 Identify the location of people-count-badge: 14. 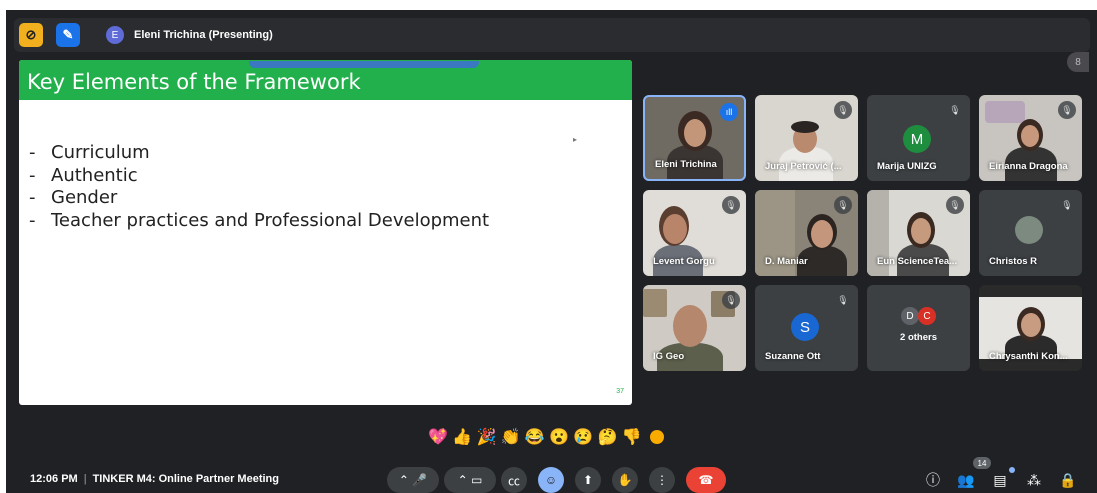
(982, 463).